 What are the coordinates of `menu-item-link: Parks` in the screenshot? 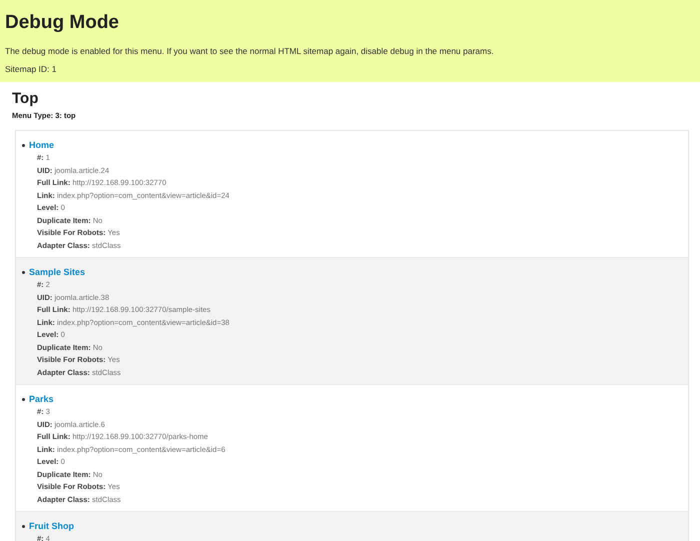 It's located at (41, 399).